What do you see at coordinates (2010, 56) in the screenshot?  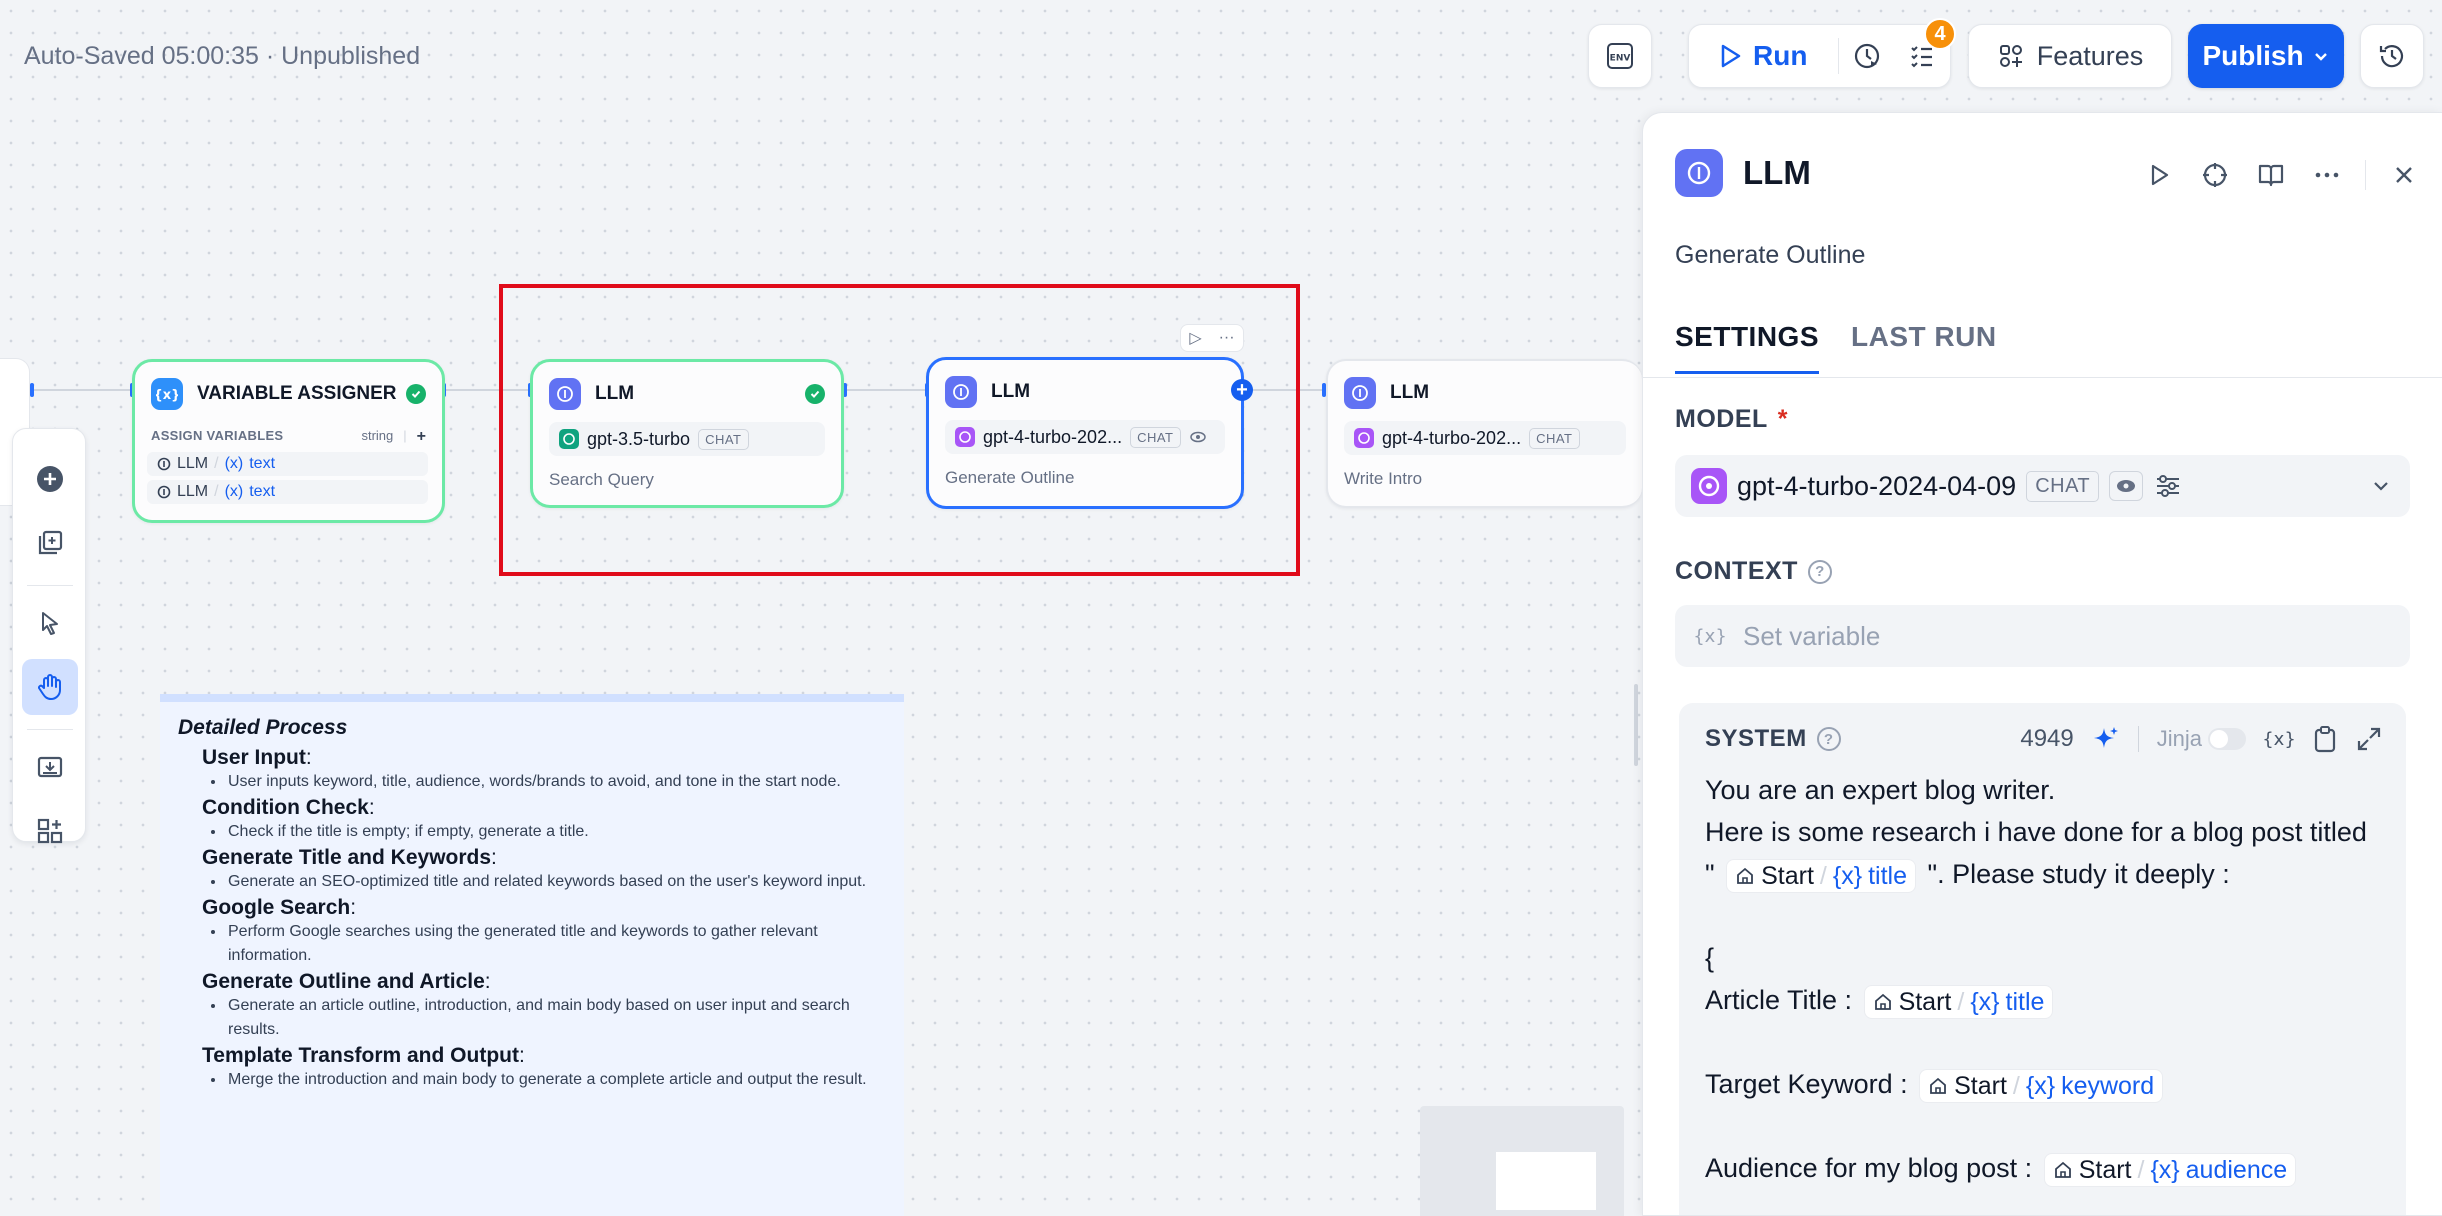 I see `features-icon` at bounding box center [2010, 56].